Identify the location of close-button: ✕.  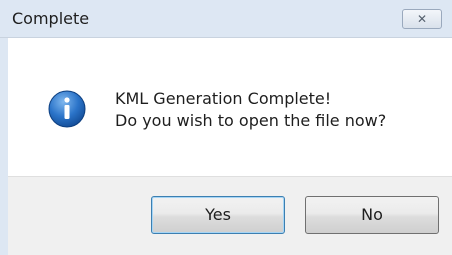
(422, 19).